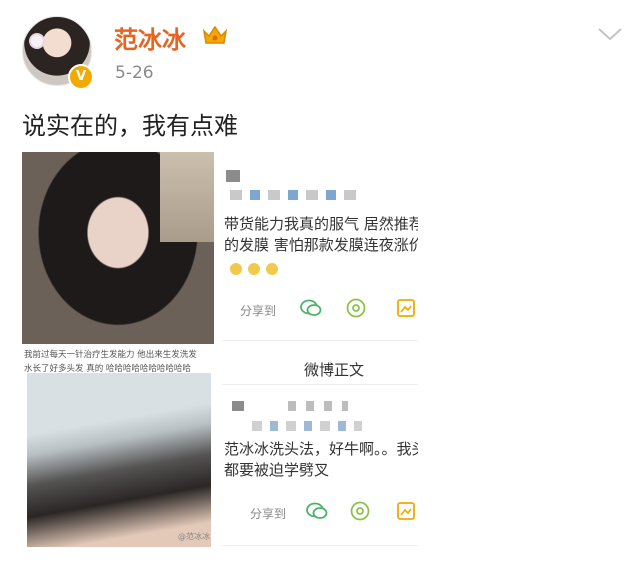 The image size is (640, 561). What do you see at coordinates (37, 41) in the screenshot?
I see `flower-decoration` at bounding box center [37, 41].